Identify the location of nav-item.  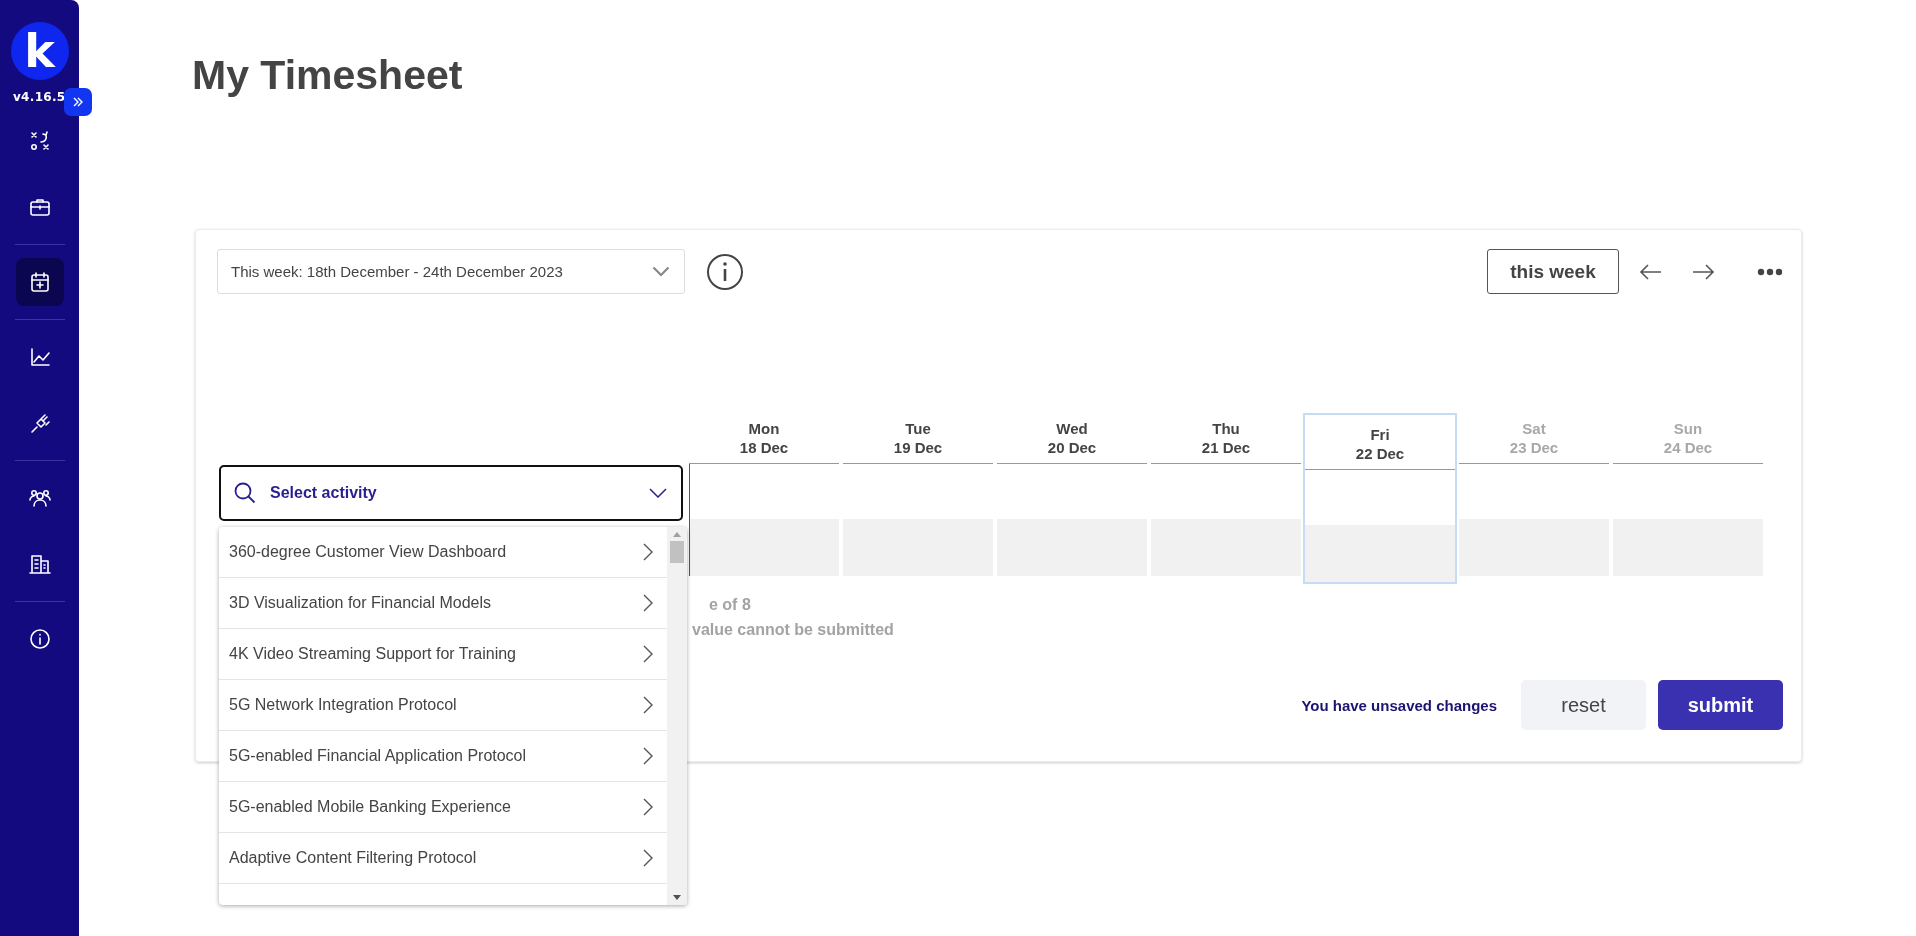
(39, 282).